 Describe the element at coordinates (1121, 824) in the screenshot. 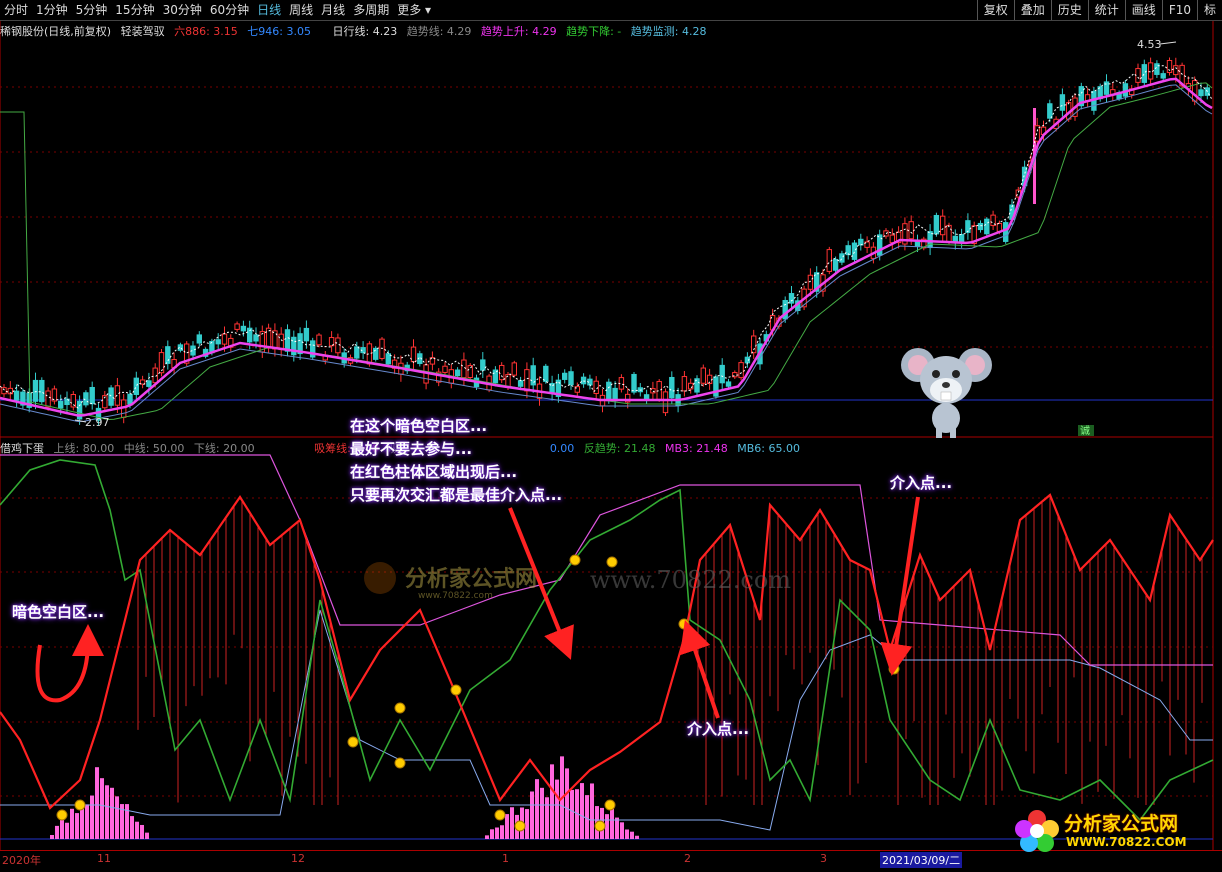

I see `logo-title: 分析家公式网` at that location.